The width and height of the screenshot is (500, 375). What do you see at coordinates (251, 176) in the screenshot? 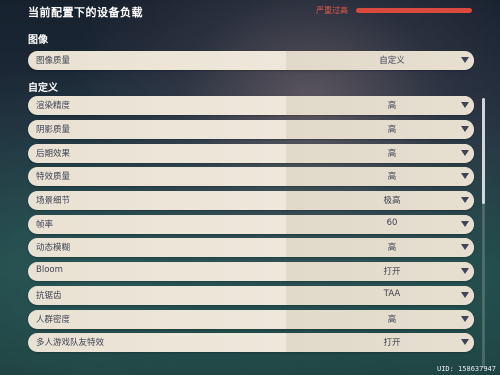
I see `setting-row-effects-quality: 特效质量 高` at bounding box center [251, 176].